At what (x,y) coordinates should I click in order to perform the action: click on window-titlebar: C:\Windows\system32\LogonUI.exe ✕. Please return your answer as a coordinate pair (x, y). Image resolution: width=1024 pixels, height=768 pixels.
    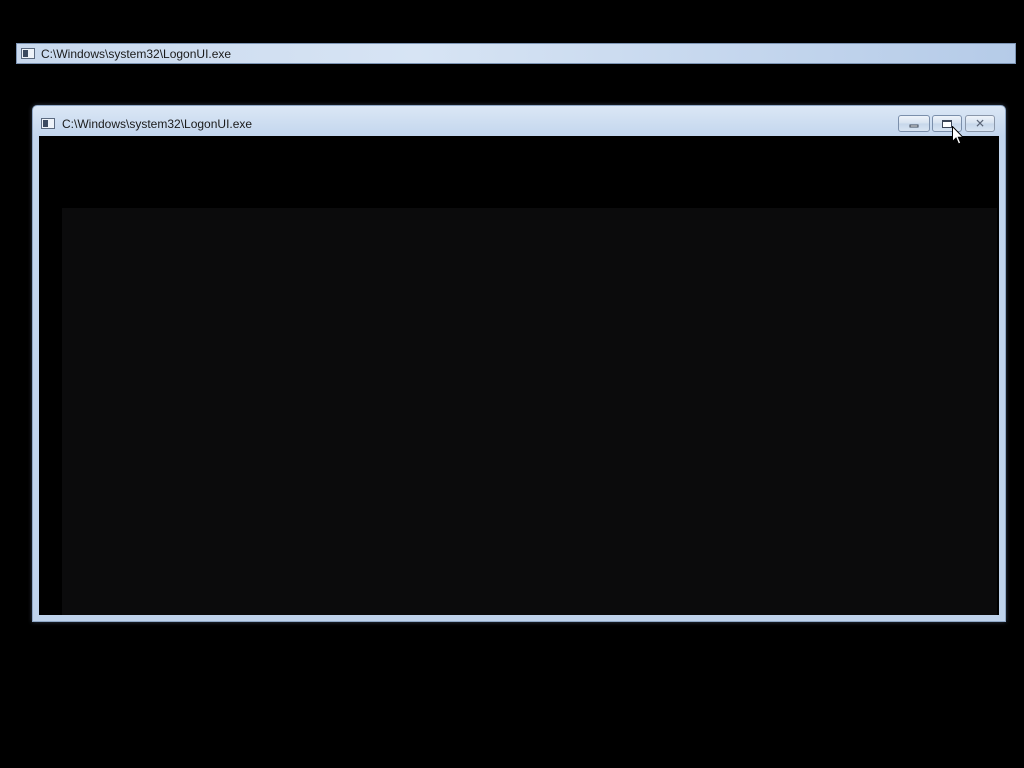
    Looking at the image, I should click on (519, 121).